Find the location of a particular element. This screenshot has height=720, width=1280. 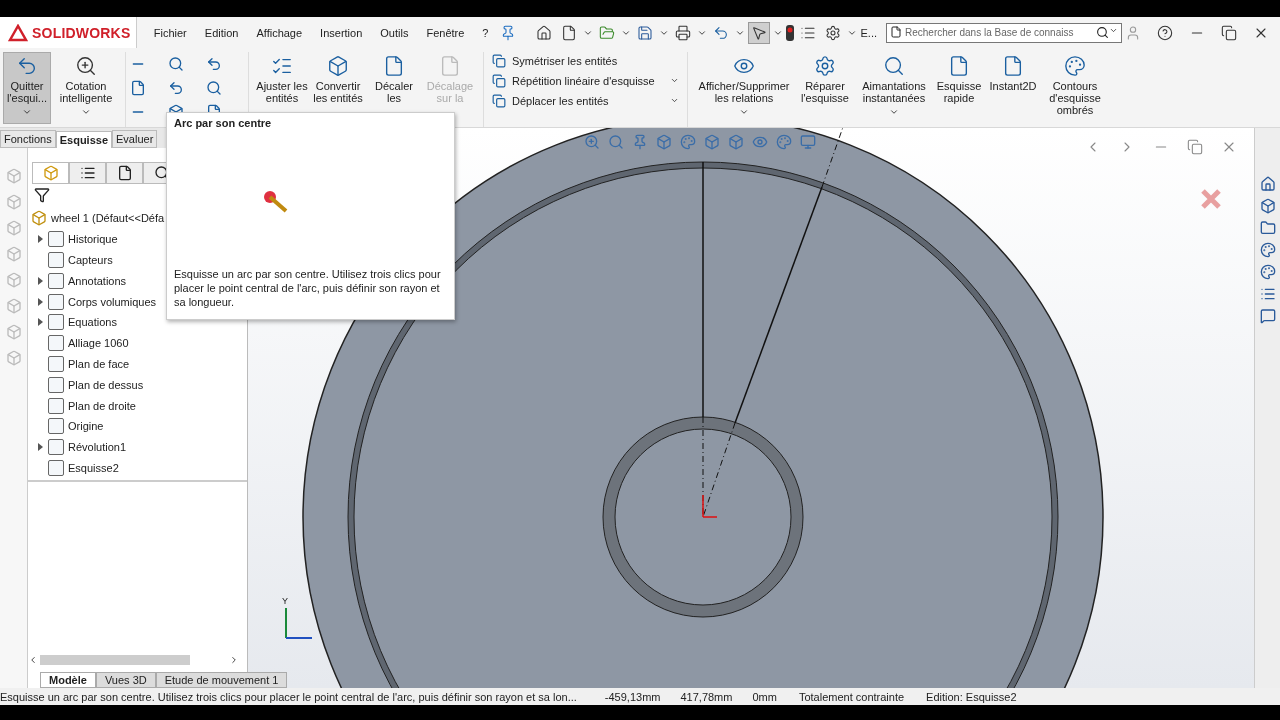

status-text: 417,78mm is located at coordinates (706, 696).